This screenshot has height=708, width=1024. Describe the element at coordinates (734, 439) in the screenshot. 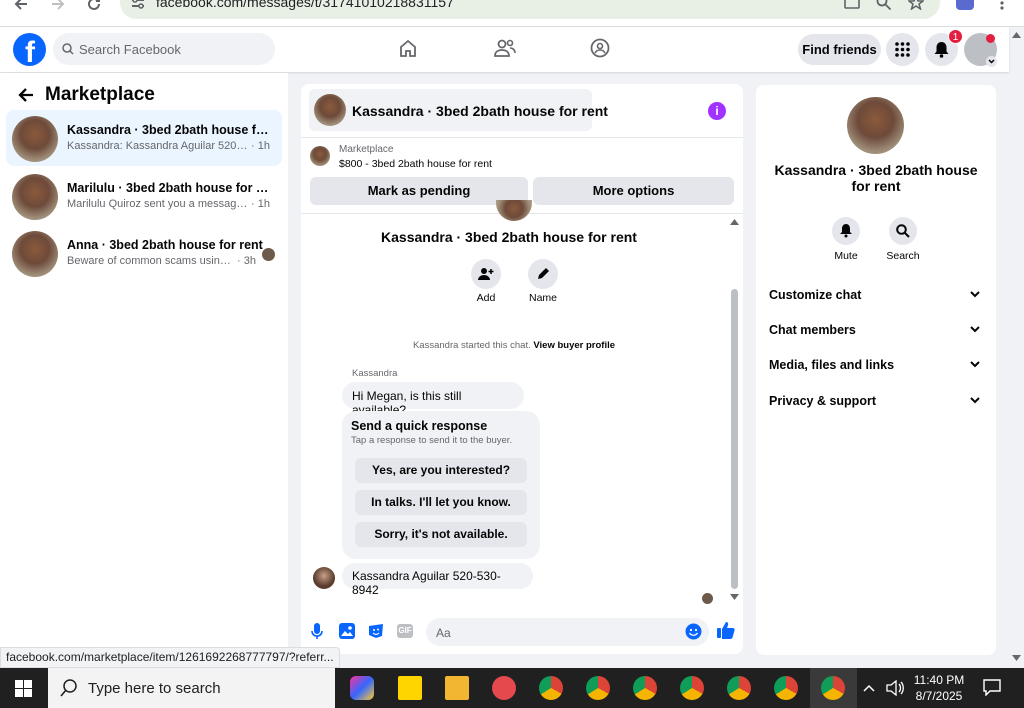

I see `scrollbar-thumb` at that location.